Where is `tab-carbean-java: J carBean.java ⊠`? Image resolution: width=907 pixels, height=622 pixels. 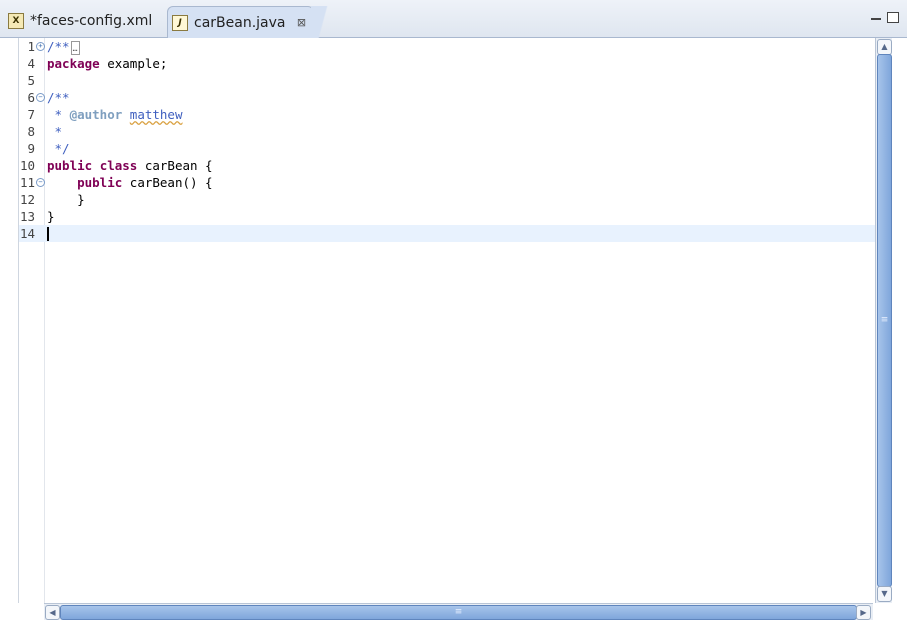 tab-carbean-java: J carBean.java ⊠ is located at coordinates (251, 22).